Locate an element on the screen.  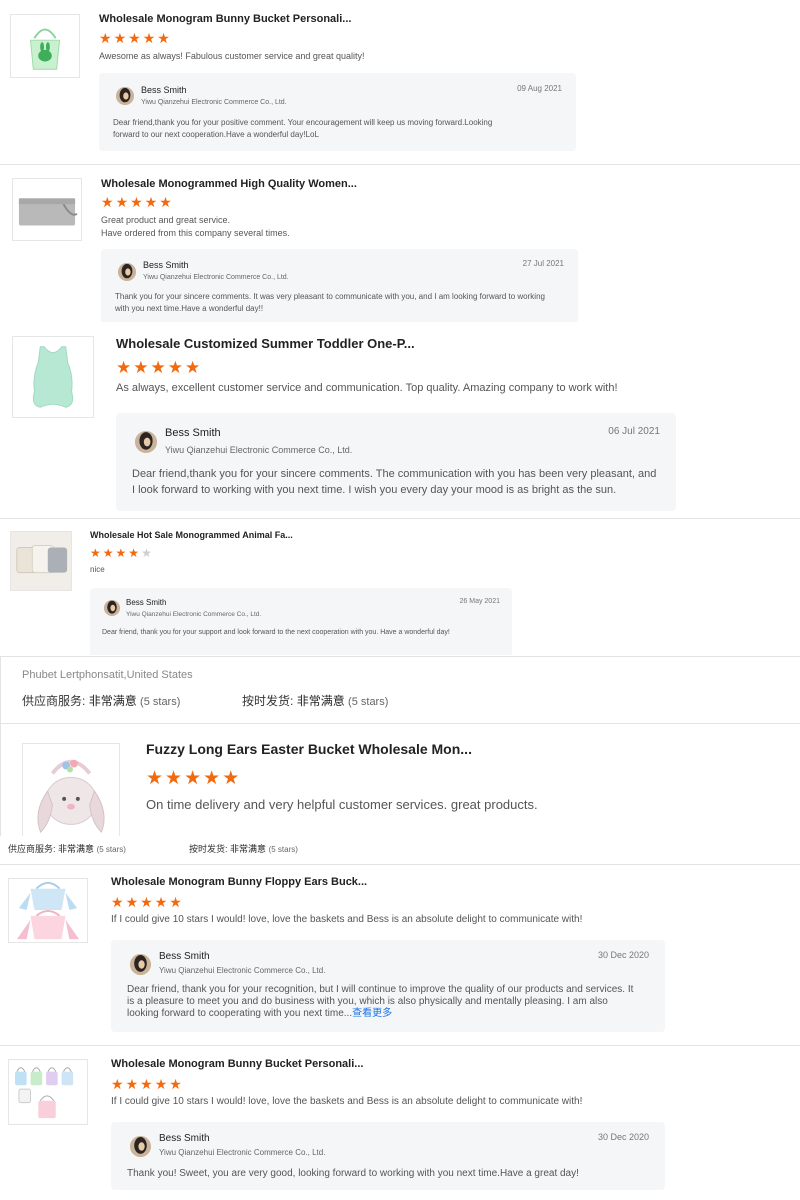
bunny-bucket-icon is located at coordinates (45, 49).